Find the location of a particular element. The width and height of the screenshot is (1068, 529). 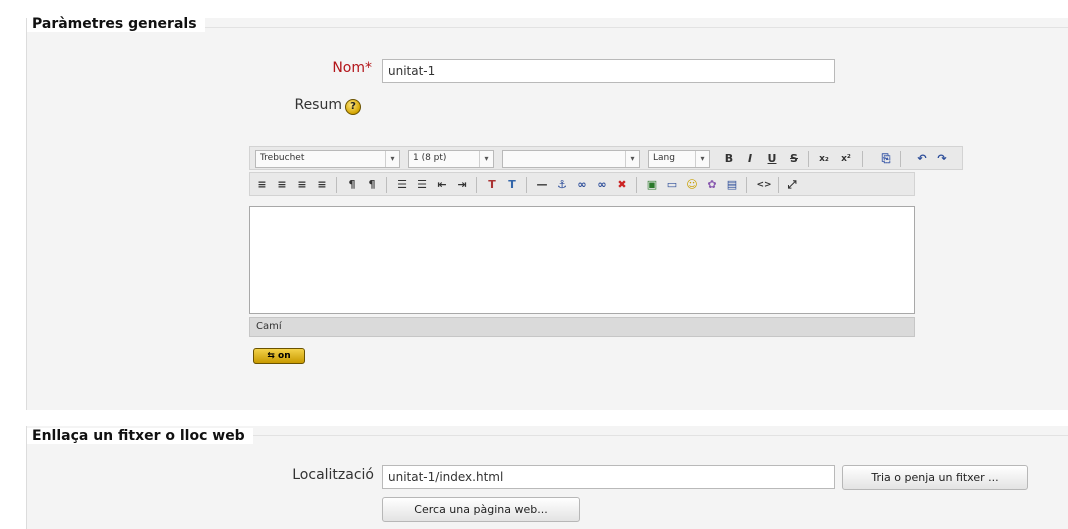

italic-button: I is located at coordinates (750, 159).